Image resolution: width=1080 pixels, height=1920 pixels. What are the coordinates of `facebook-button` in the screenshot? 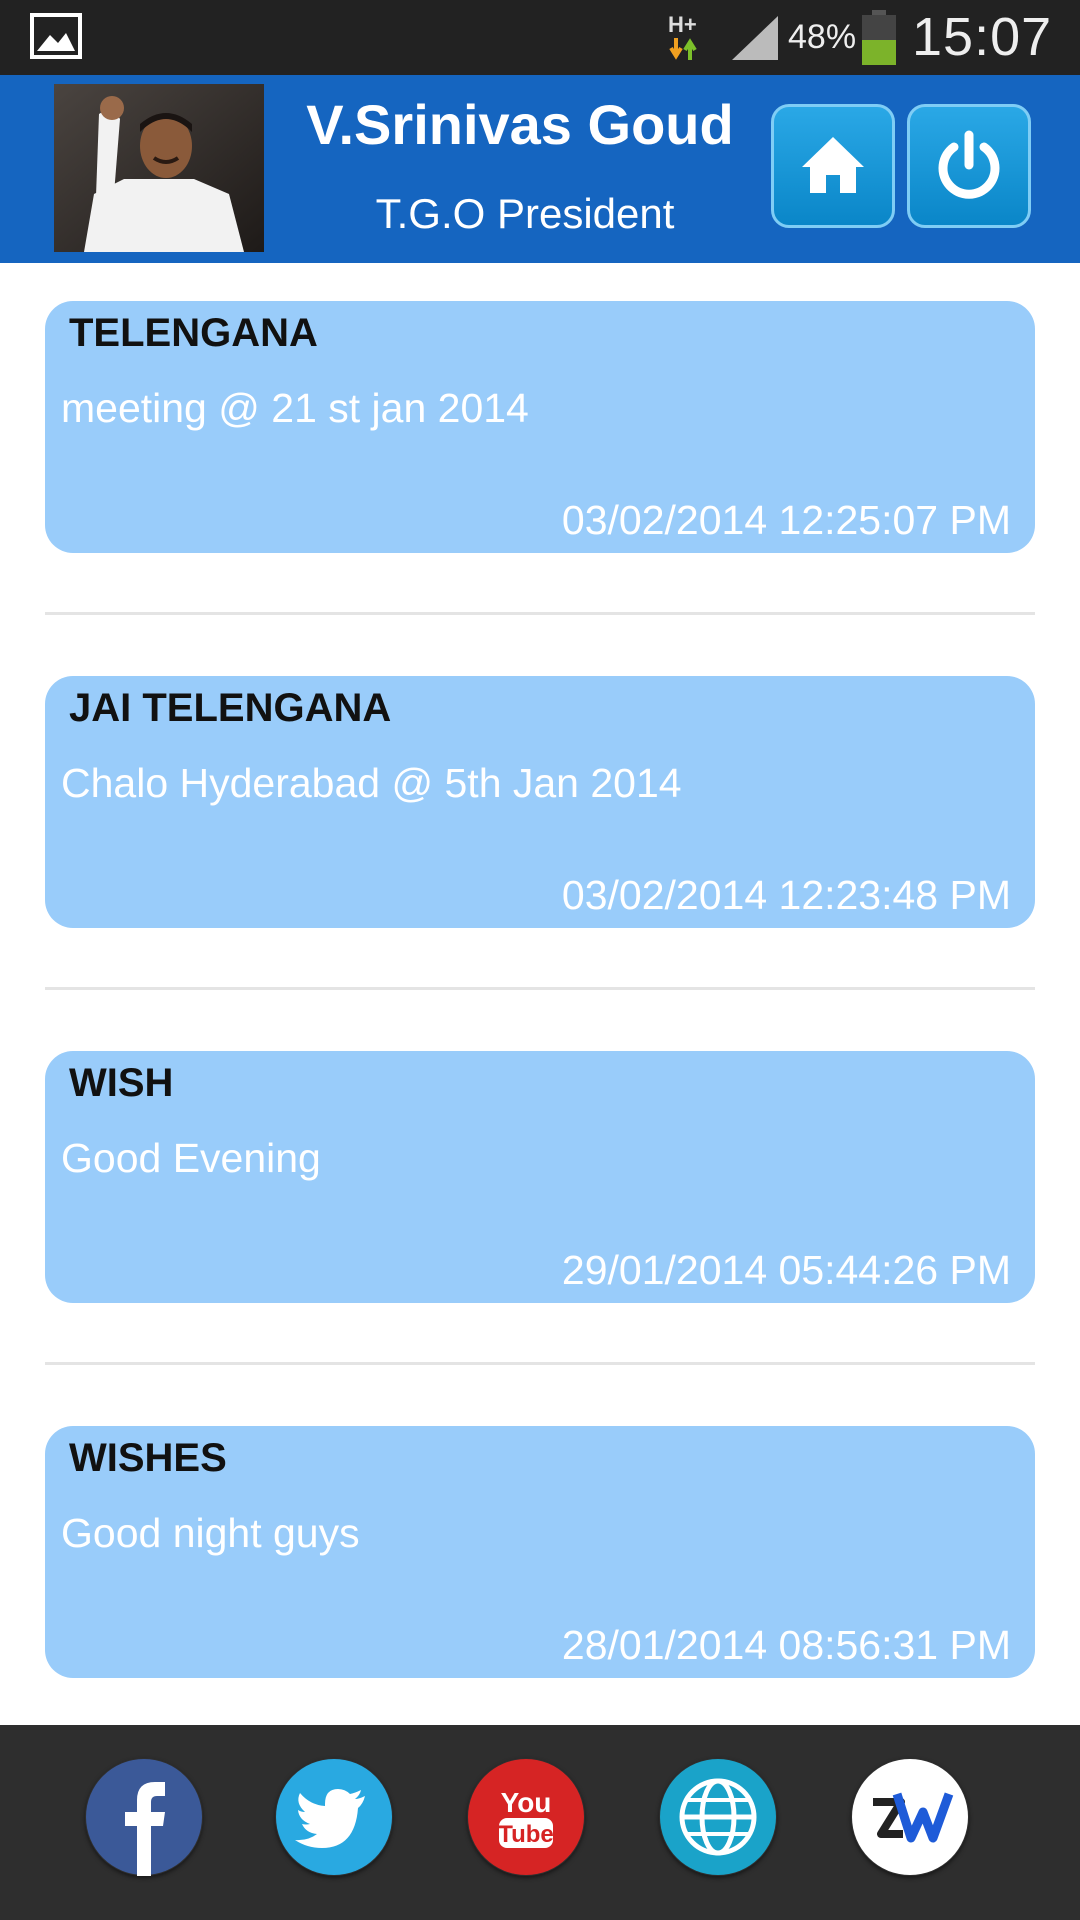 It's located at (144, 1817).